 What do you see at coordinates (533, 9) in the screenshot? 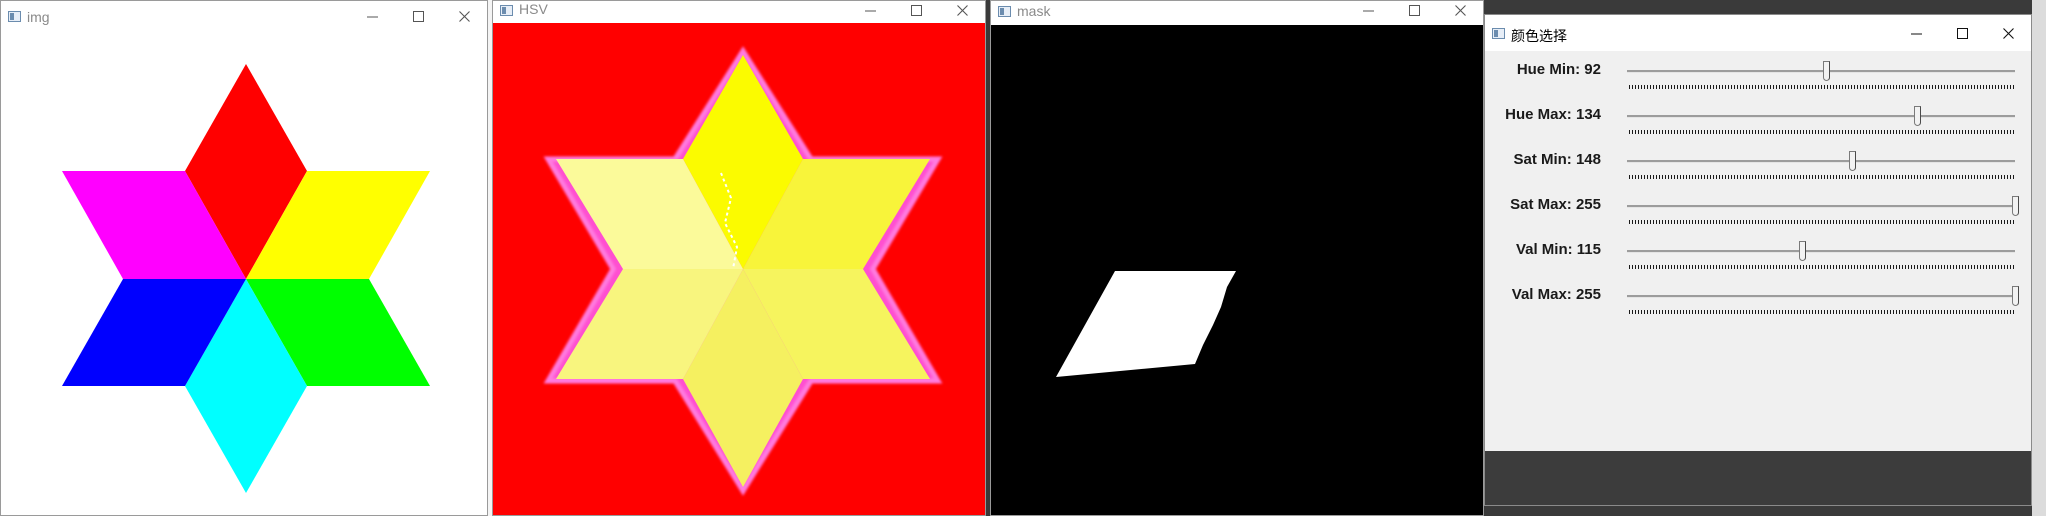
I see `window-title: HSV` at bounding box center [533, 9].